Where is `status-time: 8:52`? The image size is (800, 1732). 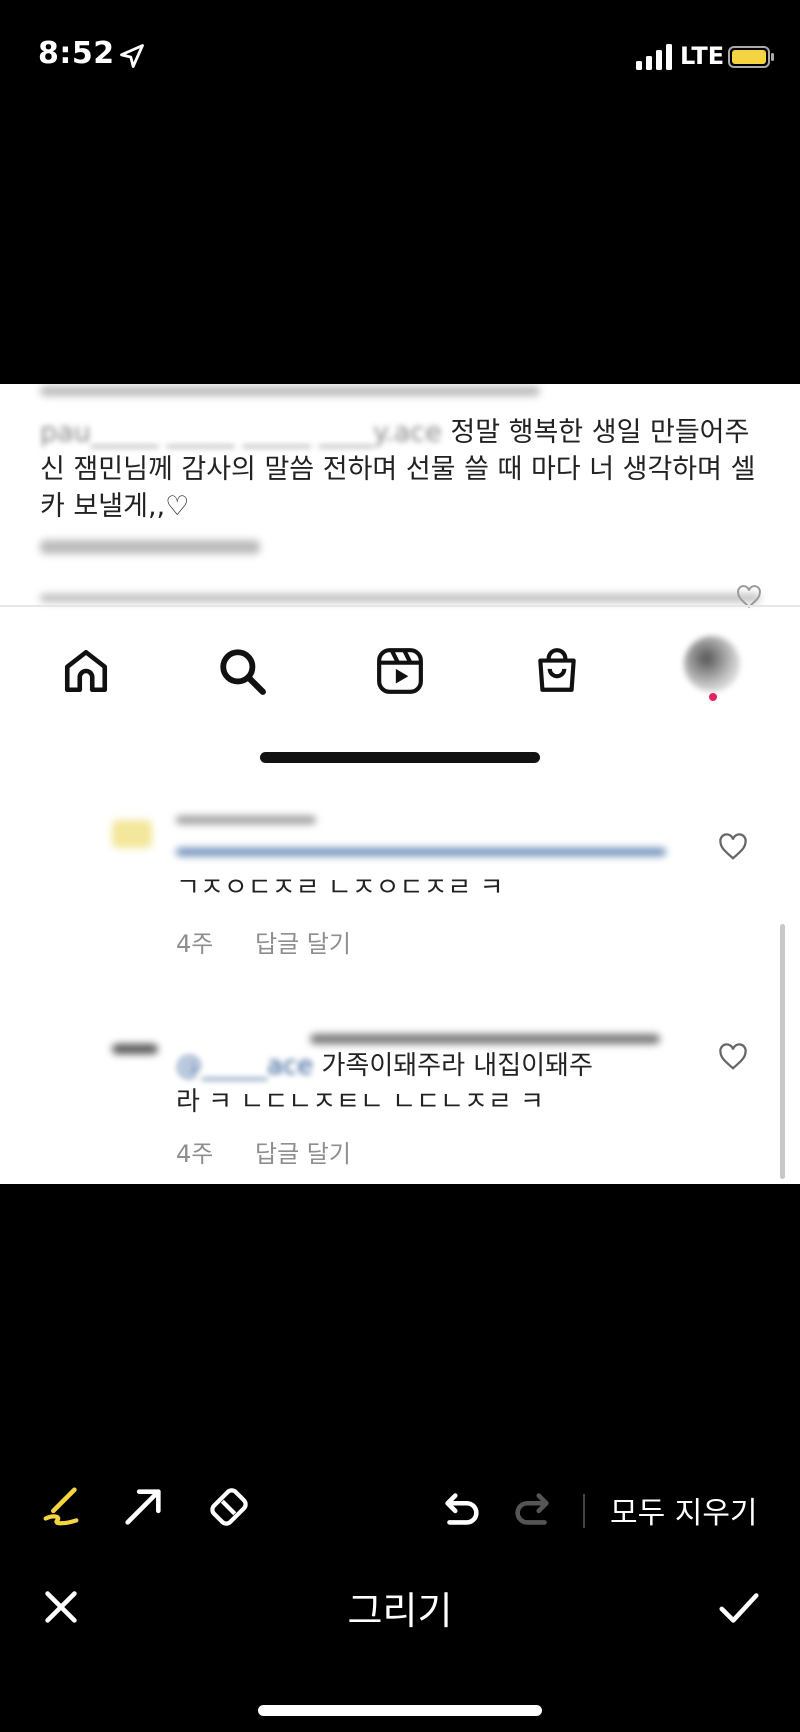 status-time: 8:52 is located at coordinates (76, 53).